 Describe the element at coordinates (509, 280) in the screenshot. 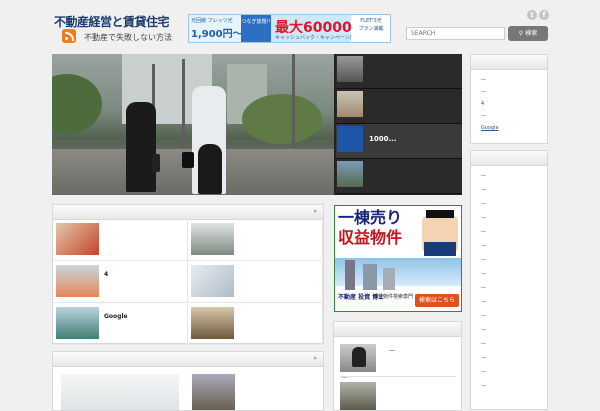

I see `sidebar-widget: — — — — — — — — — — — — — — — —` at that location.